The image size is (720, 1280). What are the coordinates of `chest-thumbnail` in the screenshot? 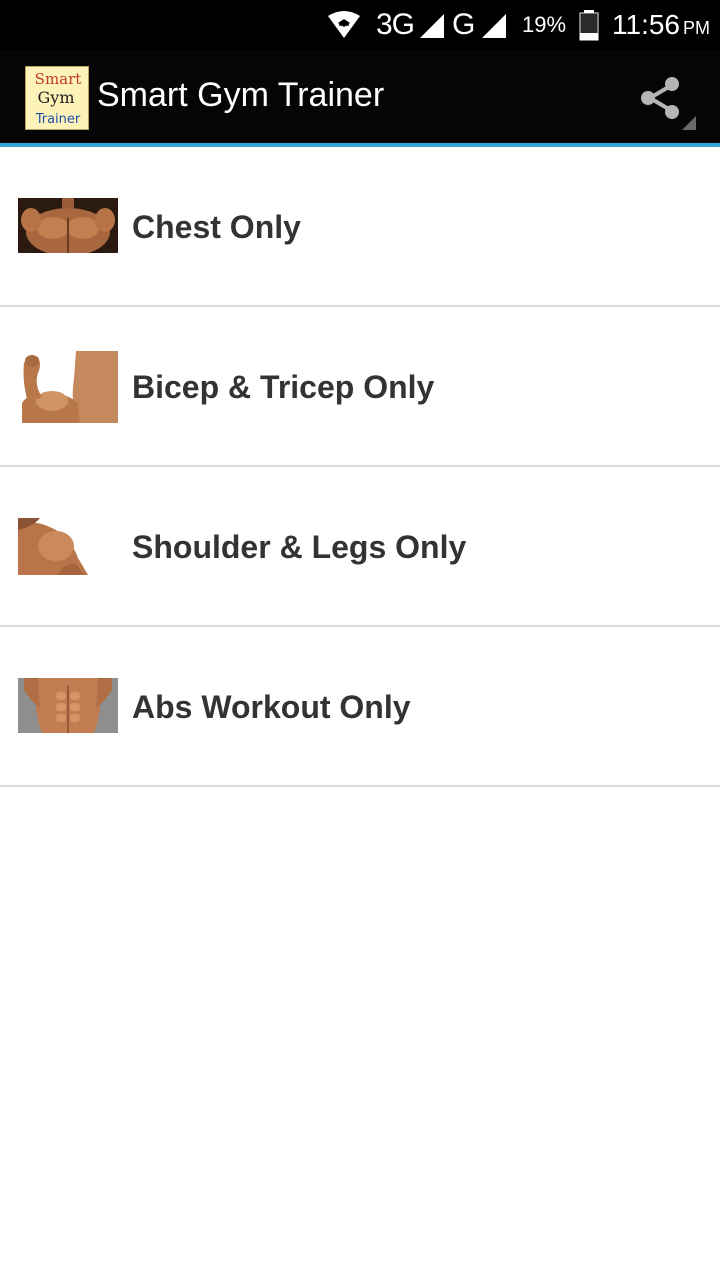 It's located at (68, 225).